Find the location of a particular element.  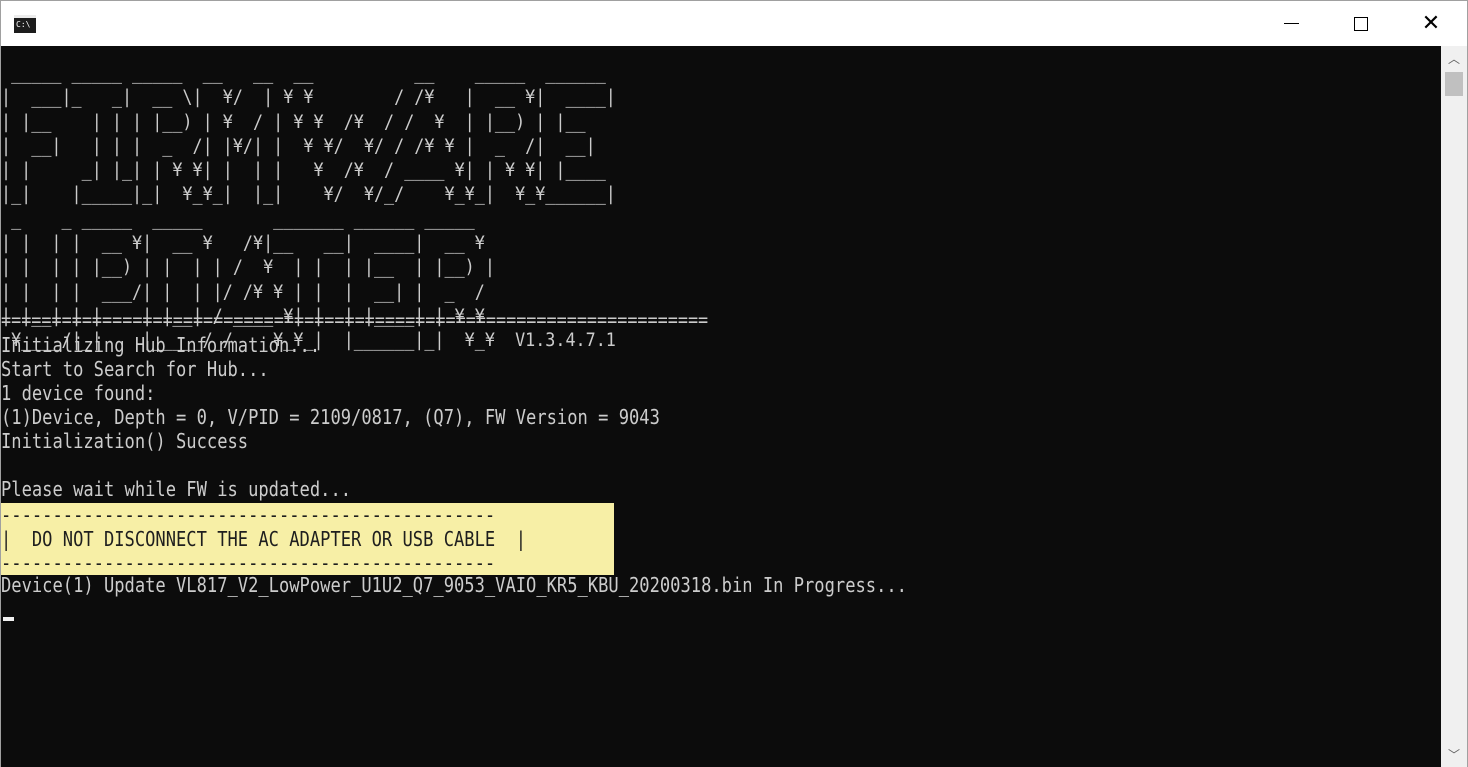

minimize-button is located at coordinates (1291, 23).